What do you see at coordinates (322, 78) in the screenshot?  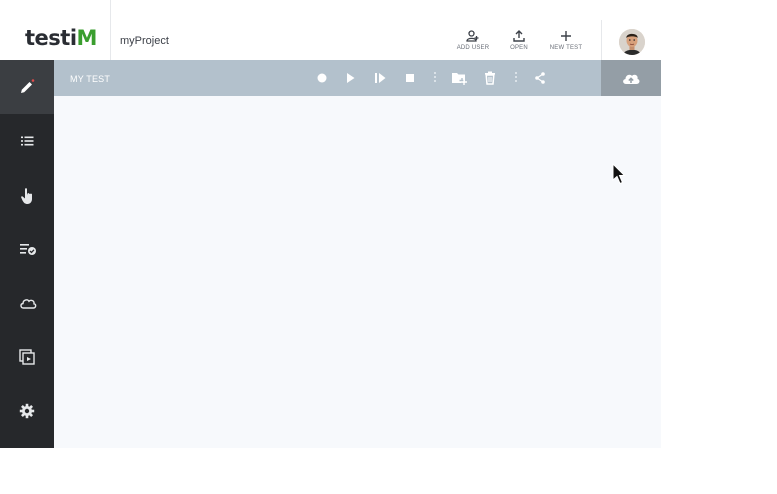 I see `record-icon` at bounding box center [322, 78].